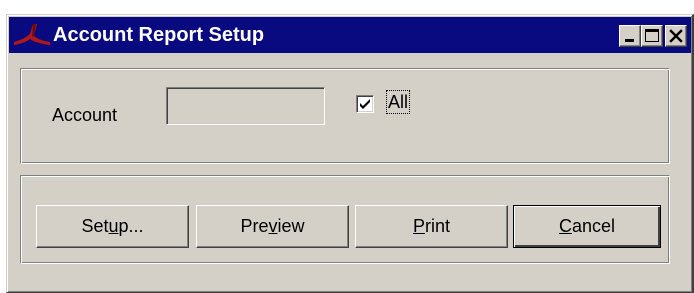 This screenshot has width=694, height=293. I want to click on setup-mnemonic: u, so click(113, 226).